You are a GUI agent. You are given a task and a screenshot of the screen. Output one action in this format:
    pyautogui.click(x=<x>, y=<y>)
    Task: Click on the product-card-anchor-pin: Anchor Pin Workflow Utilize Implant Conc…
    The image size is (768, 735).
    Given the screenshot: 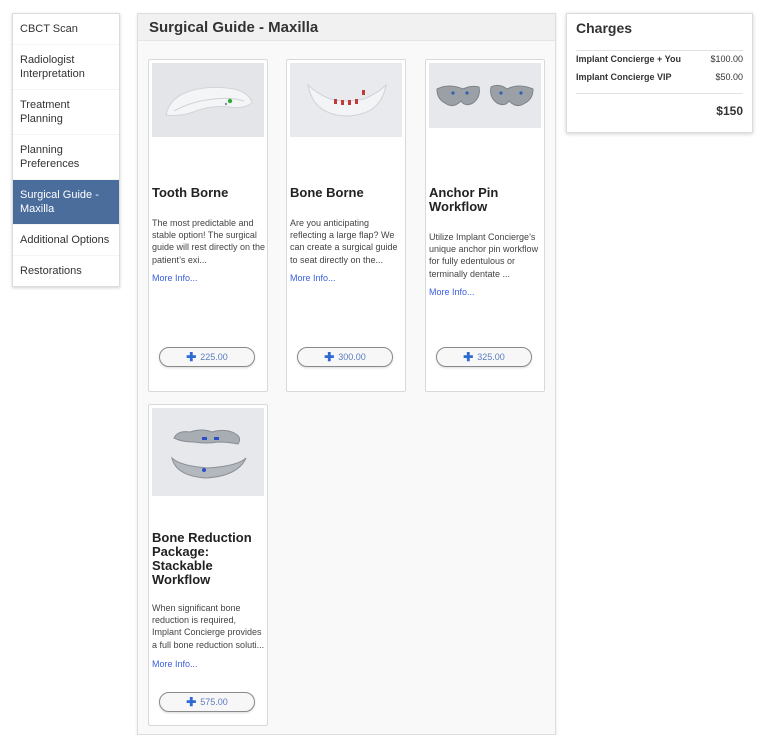 What is the action you would take?
    pyautogui.click(x=485, y=225)
    